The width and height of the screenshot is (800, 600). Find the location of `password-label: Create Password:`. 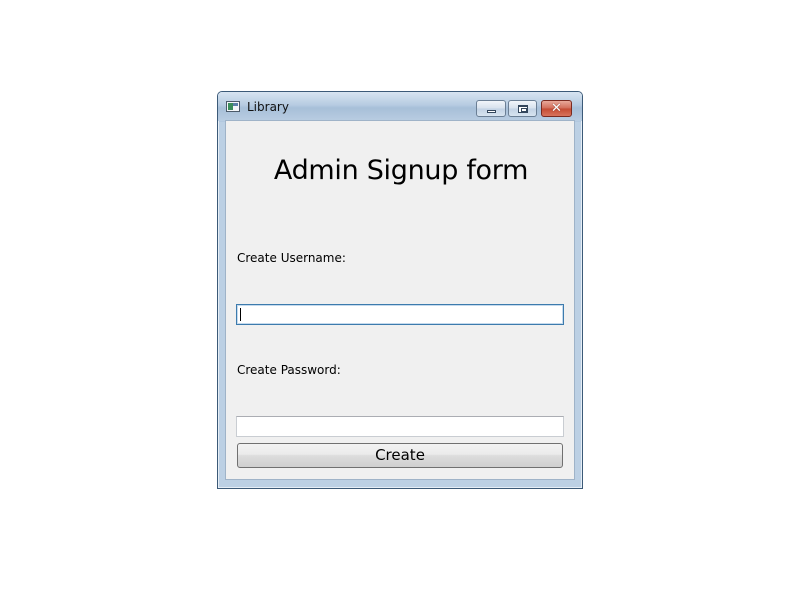

password-label: Create Password: is located at coordinates (289, 370).